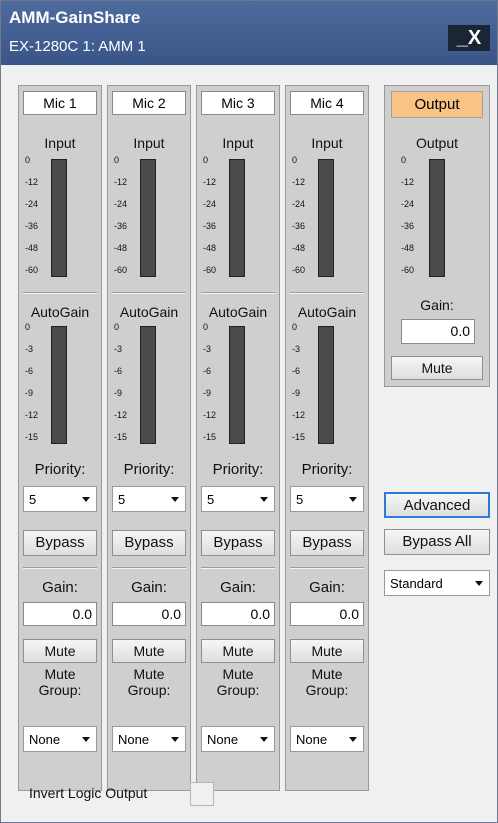  I want to click on title-bar: AMM-GainShare EX-1280C 1: AMM 1 _X, so click(249, 33).